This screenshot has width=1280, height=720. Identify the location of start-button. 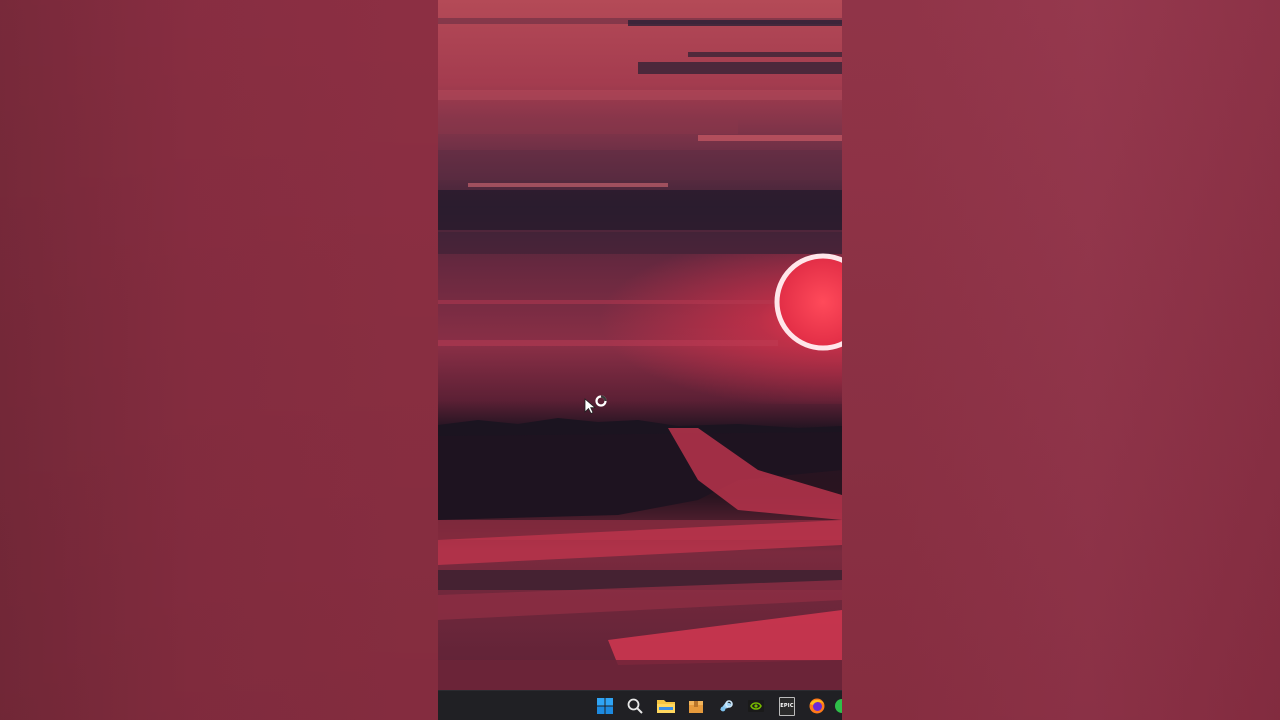
(605, 706).